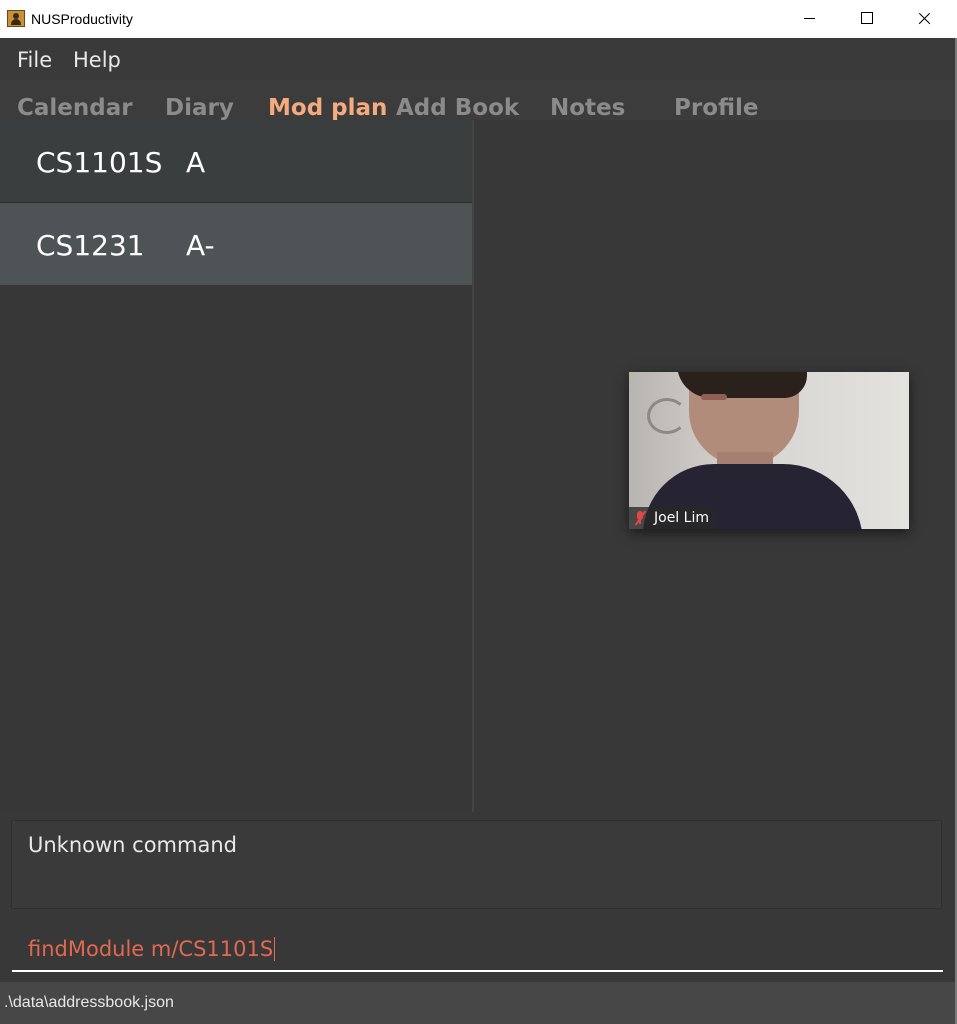  What do you see at coordinates (587, 107) in the screenshot?
I see `tab-notes: Notes` at bounding box center [587, 107].